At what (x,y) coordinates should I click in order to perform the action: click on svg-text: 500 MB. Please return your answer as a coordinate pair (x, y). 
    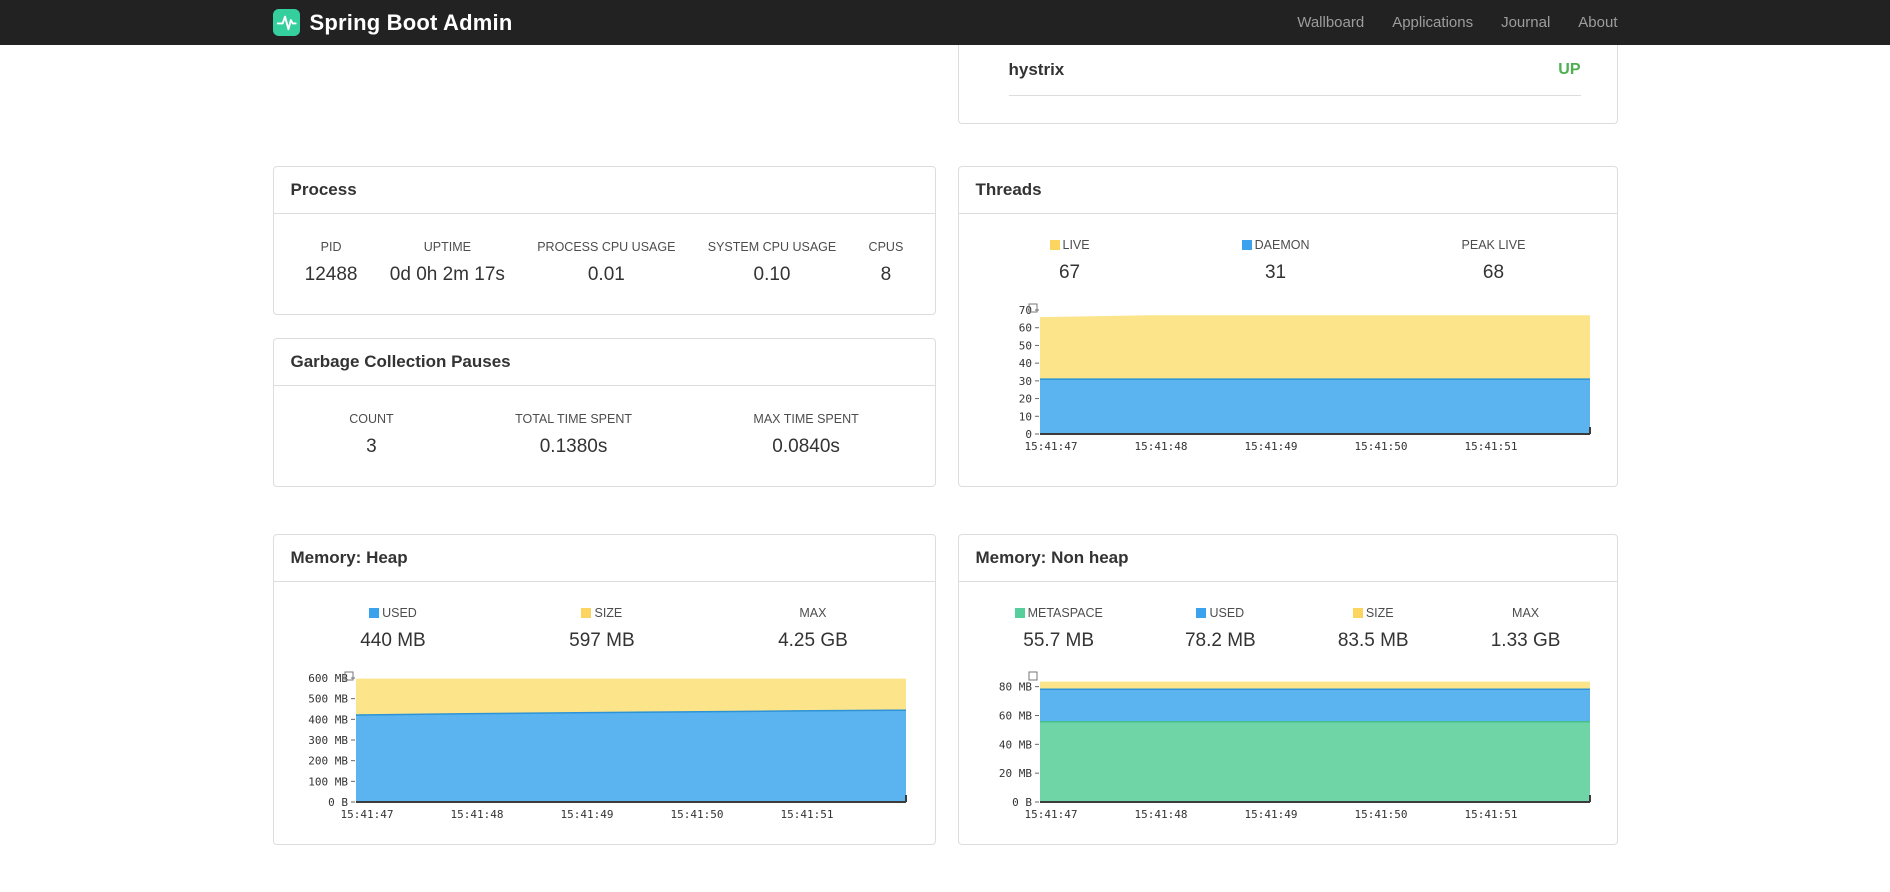
    Looking at the image, I should click on (328, 699).